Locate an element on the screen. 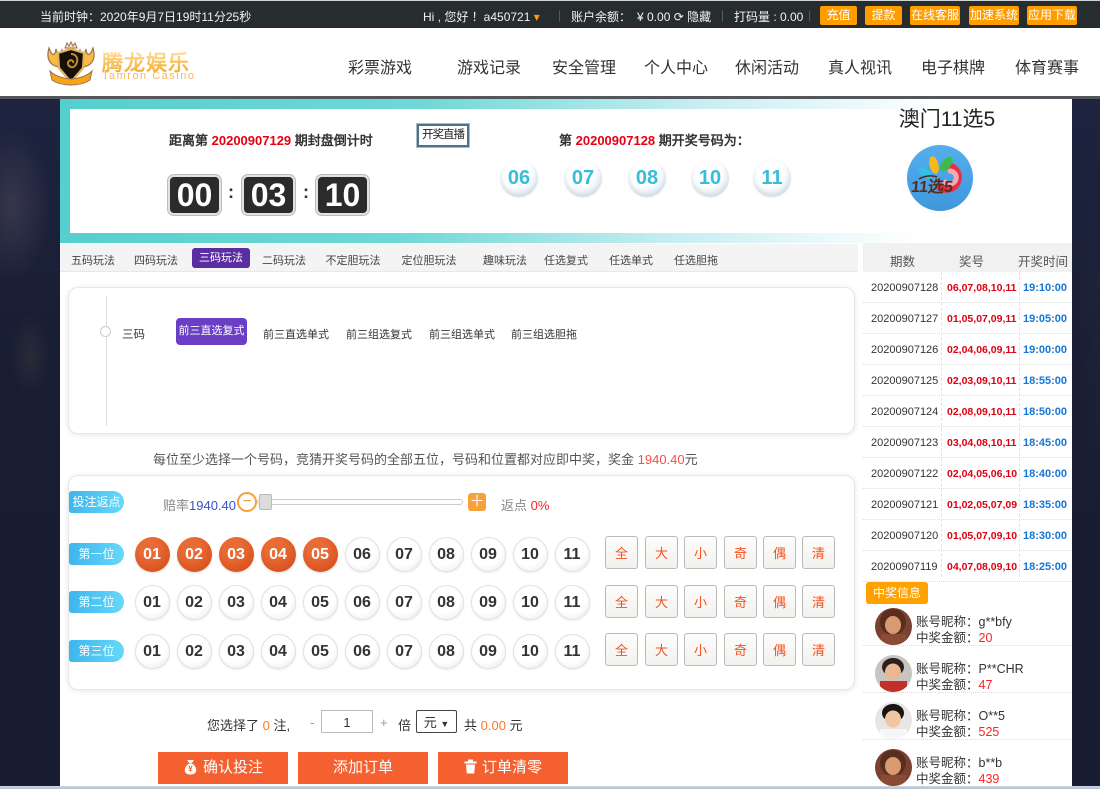 Image resolution: width=1100 pixels, height=789 pixels. svg-text: 11选5 is located at coordinates (932, 187).